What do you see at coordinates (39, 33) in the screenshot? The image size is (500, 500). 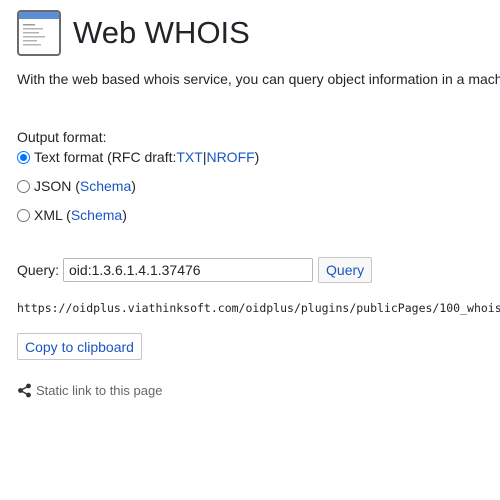 I see `document-page-icon` at bounding box center [39, 33].